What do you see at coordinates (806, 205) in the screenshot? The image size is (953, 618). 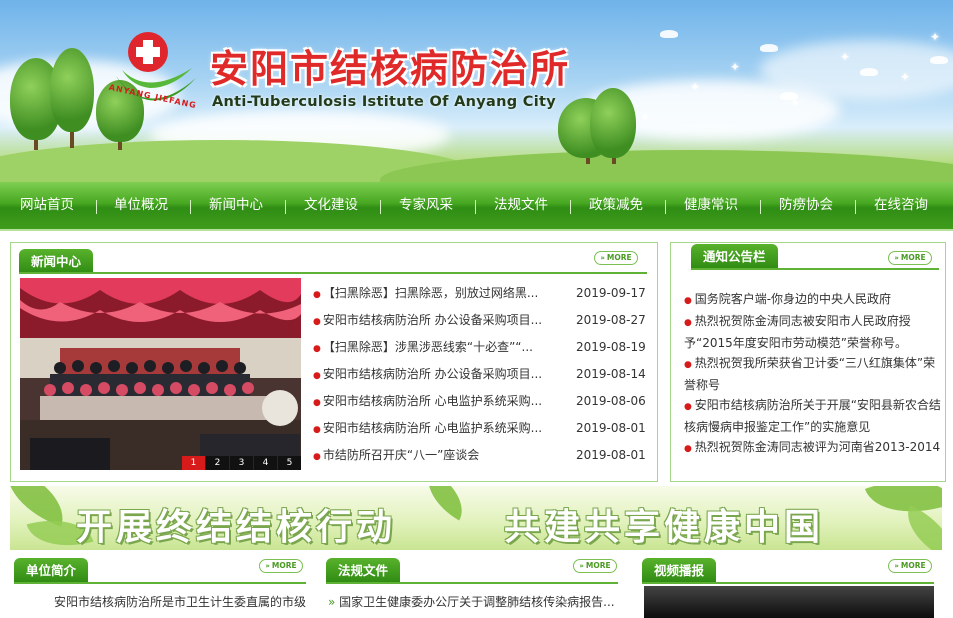 I see `nav-item-association: 防痨协会` at bounding box center [806, 205].